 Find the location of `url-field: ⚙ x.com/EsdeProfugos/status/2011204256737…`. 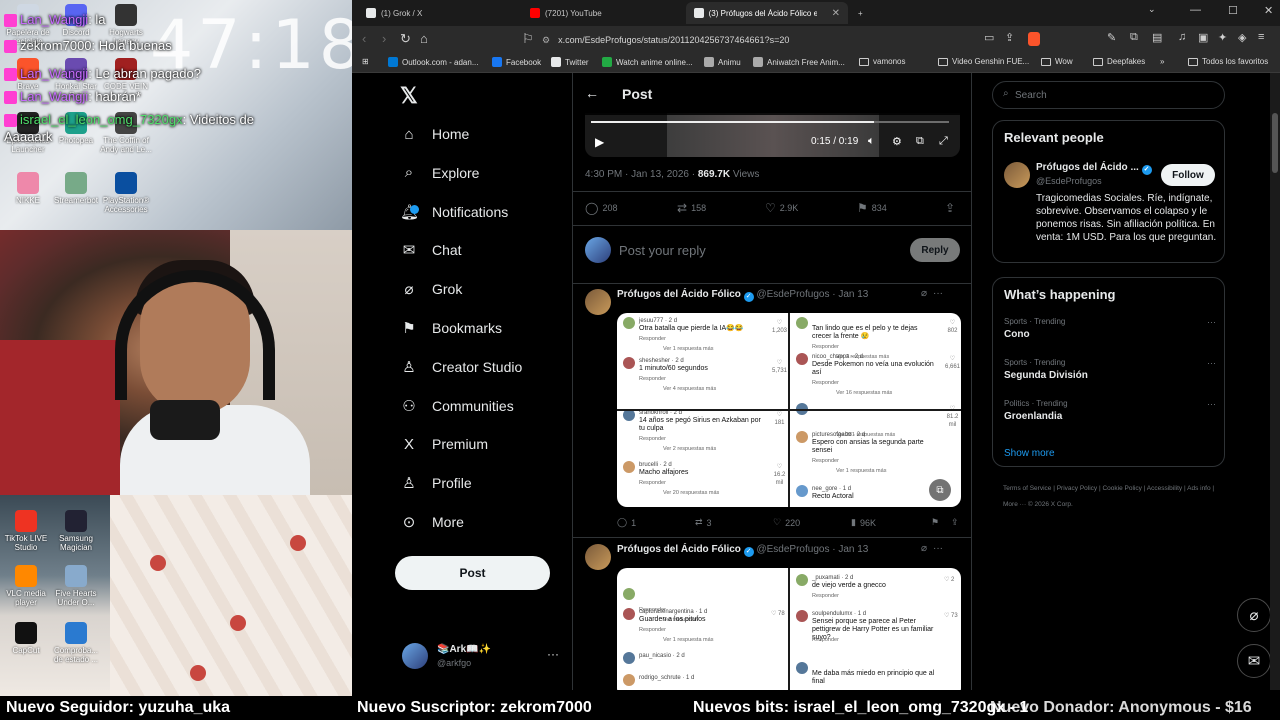

url-field: ⚙ x.com/EsdeProfugos/status/2011204256737… is located at coordinates (787, 40).